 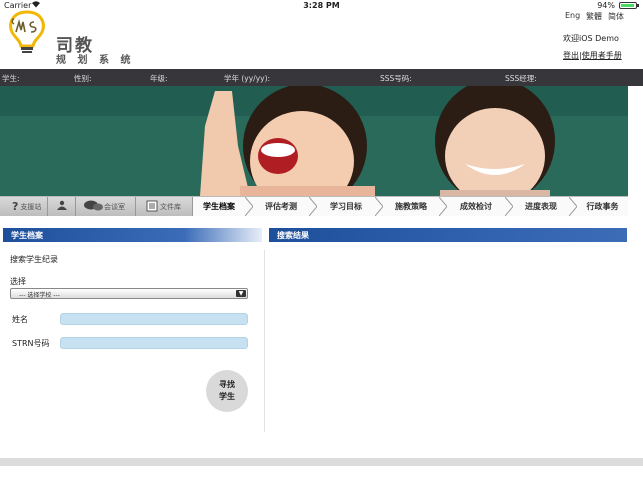 I want to click on school-year-label: 学年 (yy/yy):, so click(x=247, y=78).